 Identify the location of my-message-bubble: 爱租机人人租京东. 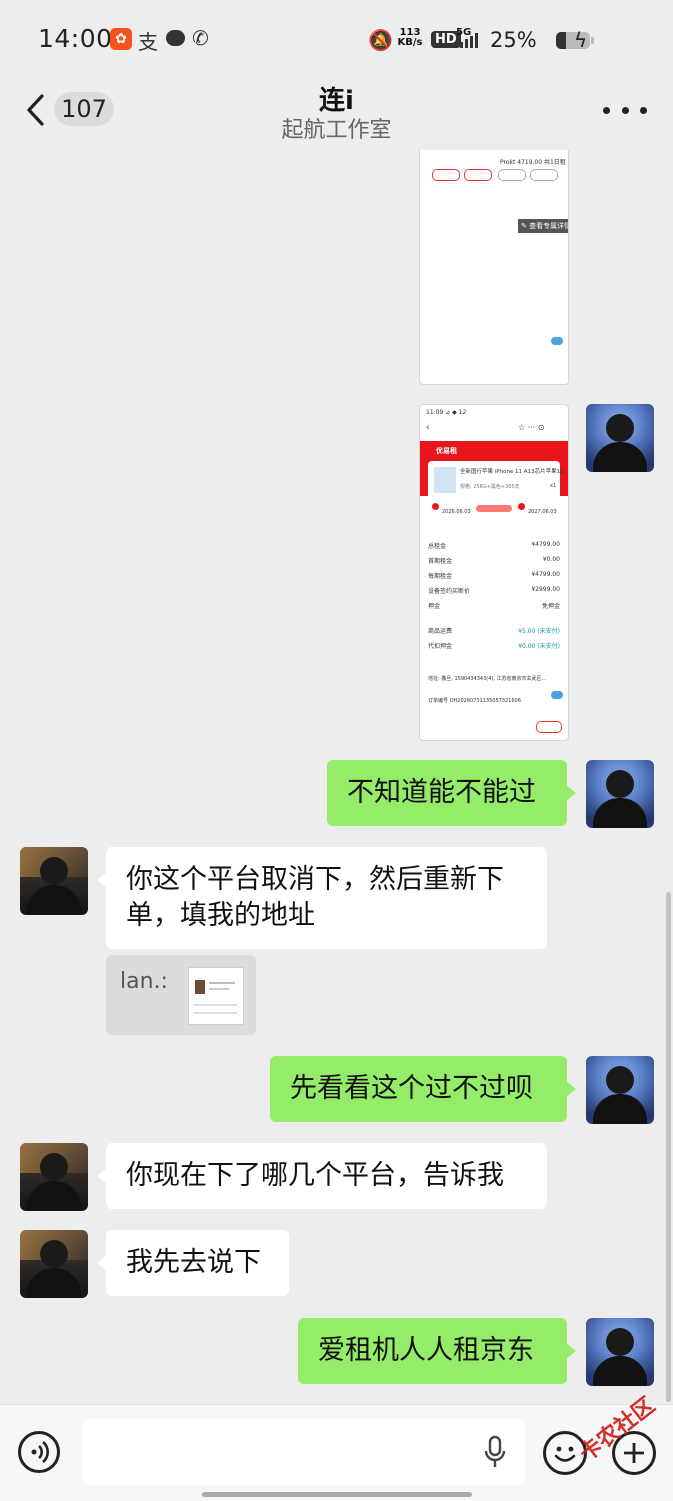
(437, 1351).